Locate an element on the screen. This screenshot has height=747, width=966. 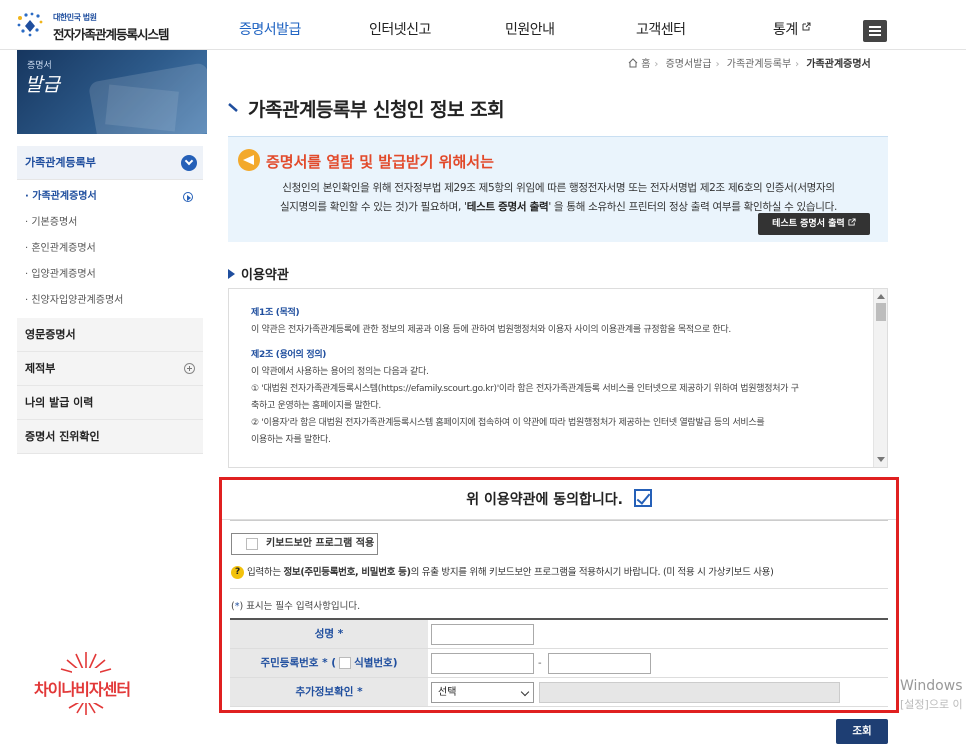
site-logo: 대한민국 법원 전자가족관계등록시스템 is located at coordinates (102, 26).